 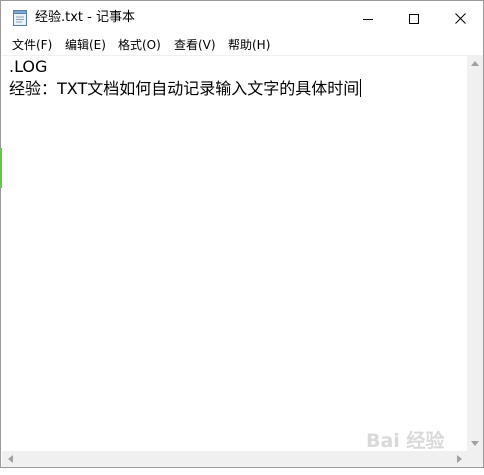 I want to click on maximize-button, so click(x=414, y=18).